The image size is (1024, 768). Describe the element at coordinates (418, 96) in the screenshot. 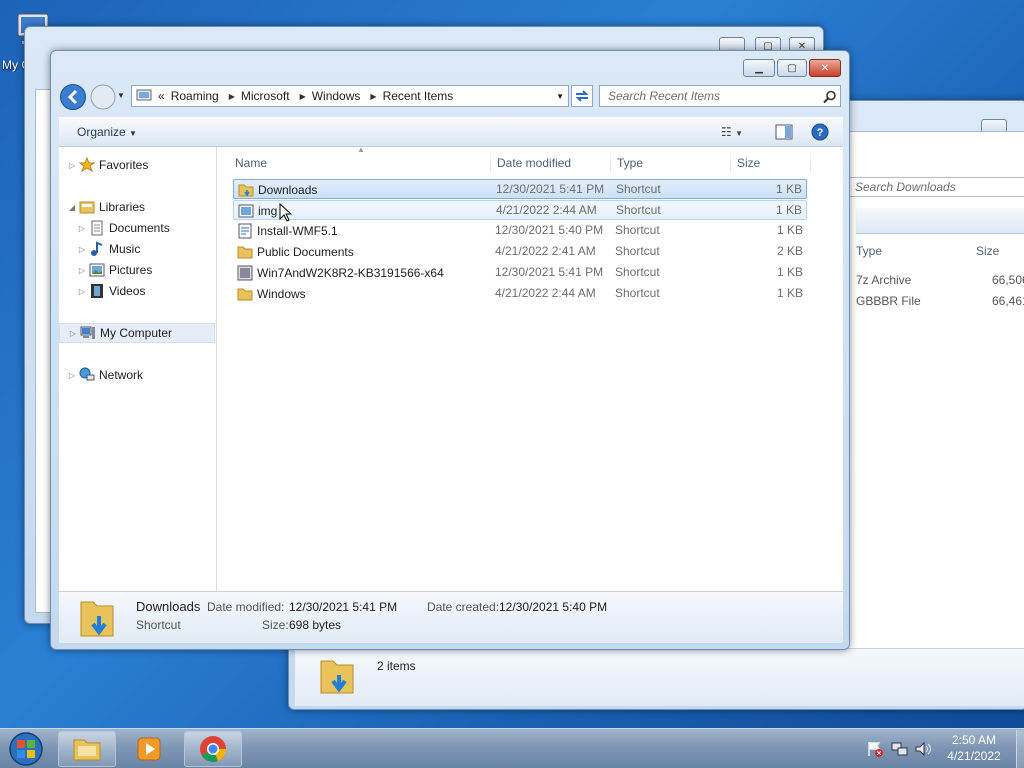

I see `breadcrumb-recent-items: Recent Items` at that location.